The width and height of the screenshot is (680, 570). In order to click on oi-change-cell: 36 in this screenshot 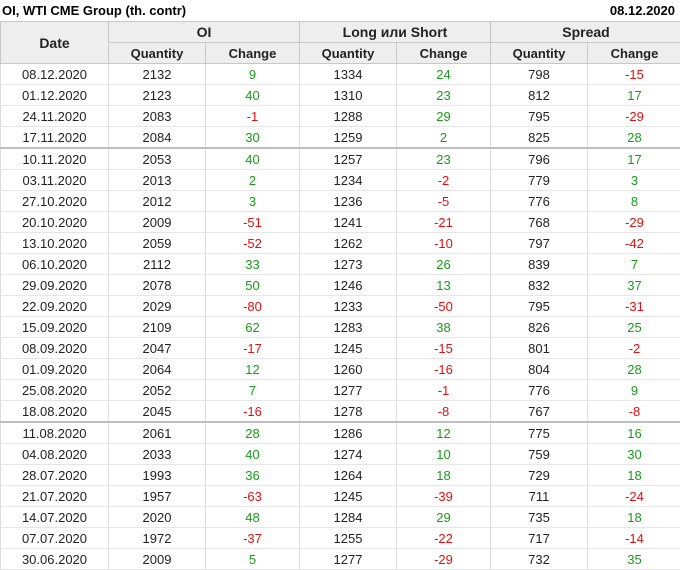, I will do `click(253, 475)`.